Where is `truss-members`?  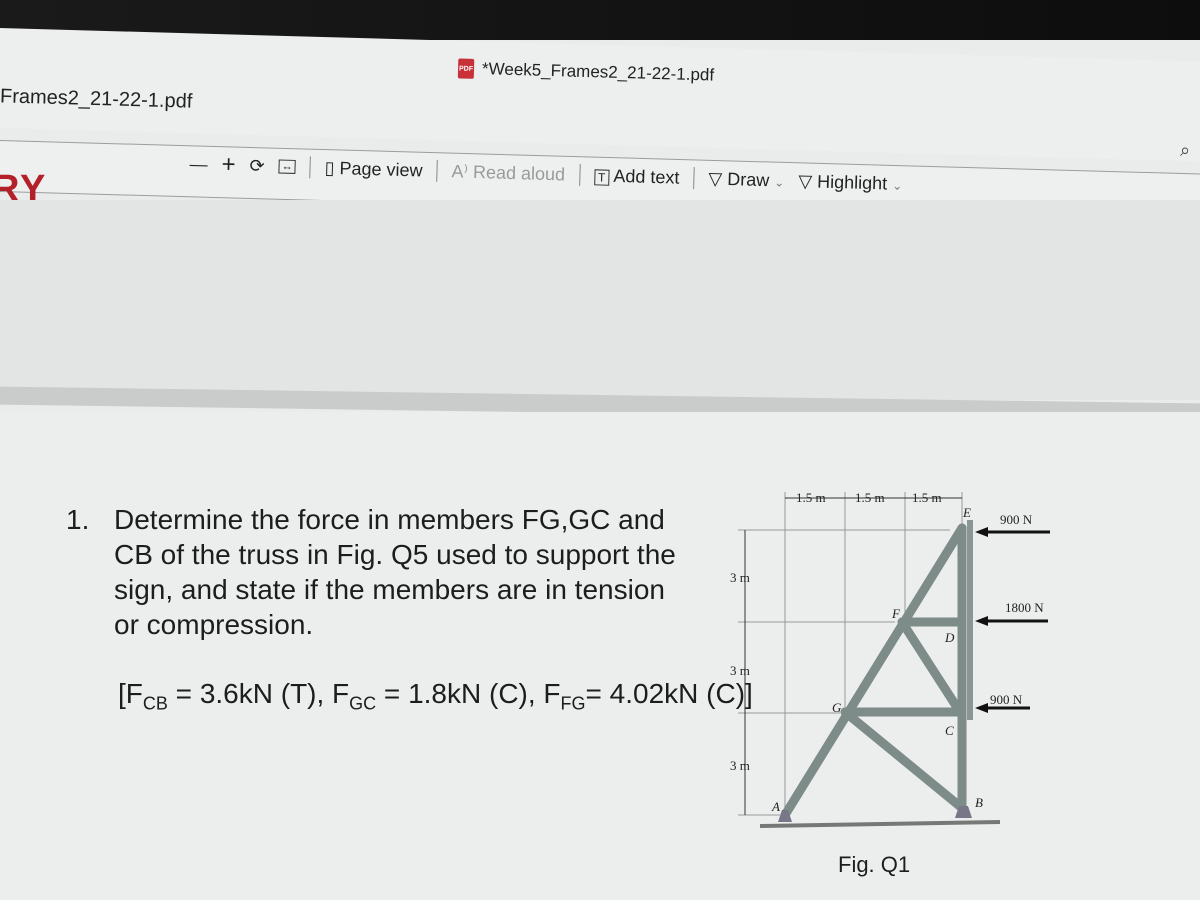 truss-members is located at coordinates (873, 671).